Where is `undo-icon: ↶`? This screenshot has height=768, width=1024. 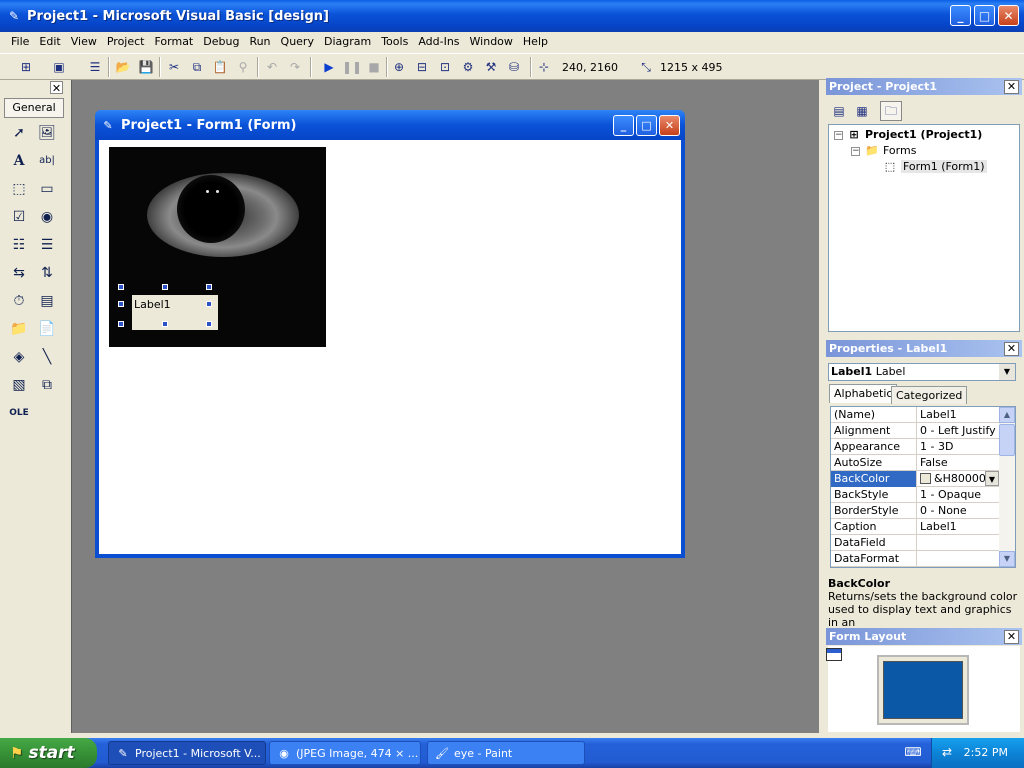 undo-icon: ↶ is located at coordinates (272, 67).